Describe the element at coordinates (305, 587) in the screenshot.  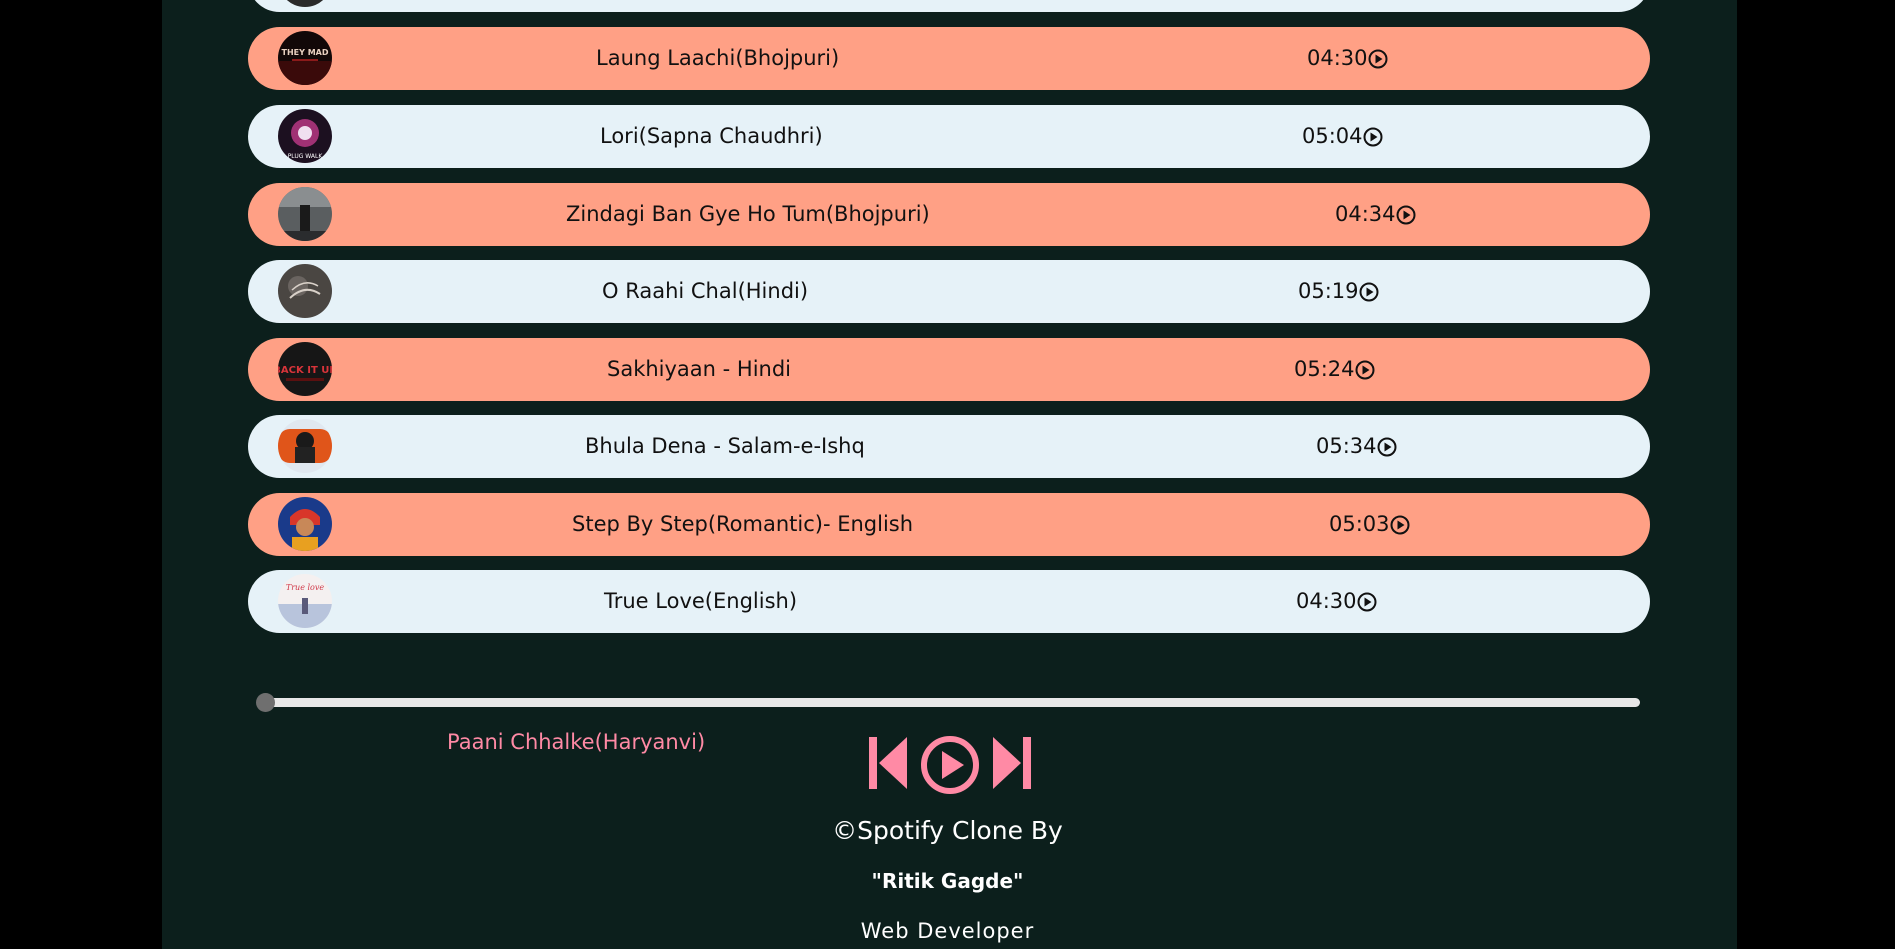
I see `svg-text: True love` at that location.